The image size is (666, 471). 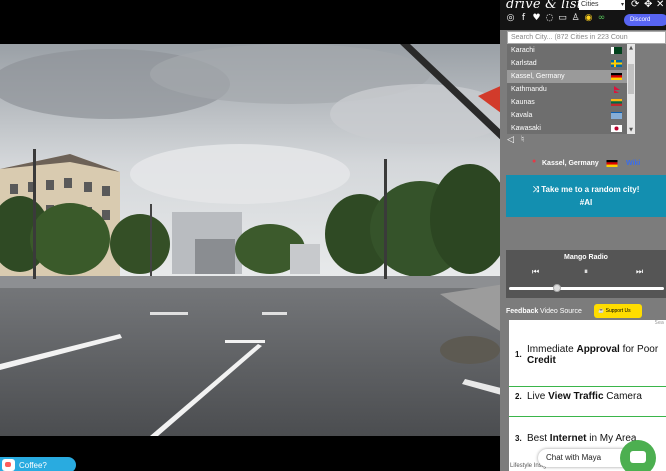 What do you see at coordinates (622, 5) in the screenshot?
I see `chevron-down-icon: ▾` at bounding box center [622, 5].